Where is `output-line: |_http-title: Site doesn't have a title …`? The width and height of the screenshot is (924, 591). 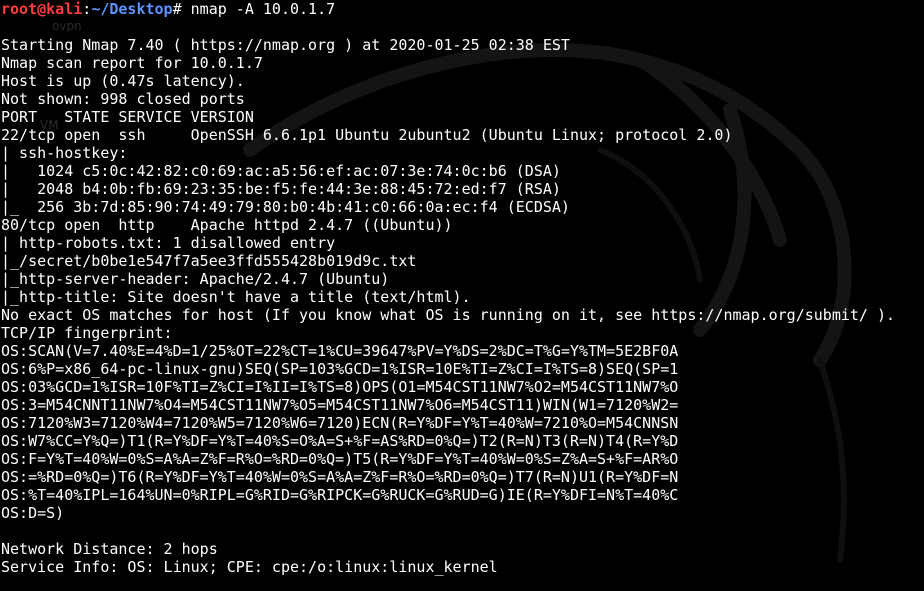 output-line: |_http-title: Site doesn't have a title … is located at coordinates (236, 297).